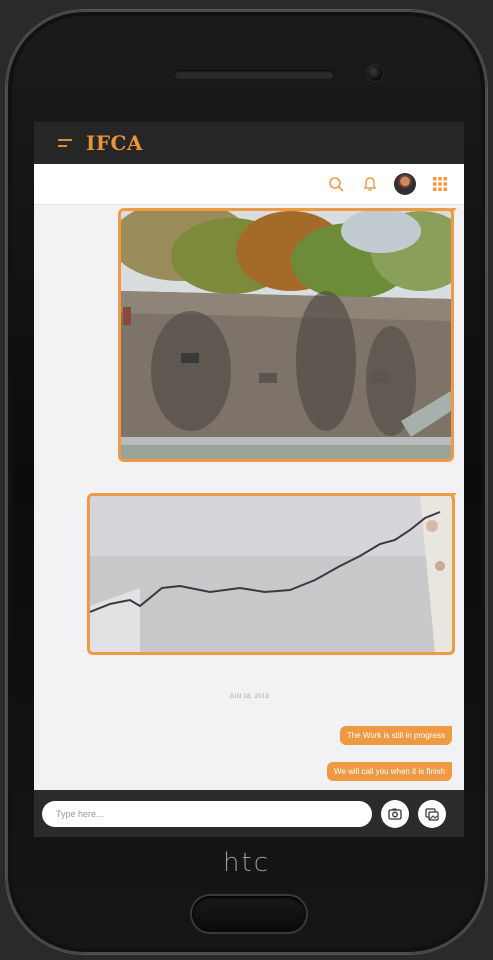 The image size is (493, 960). What do you see at coordinates (395, 735) in the screenshot?
I see `outgoing-message: The Work is still in progress` at bounding box center [395, 735].